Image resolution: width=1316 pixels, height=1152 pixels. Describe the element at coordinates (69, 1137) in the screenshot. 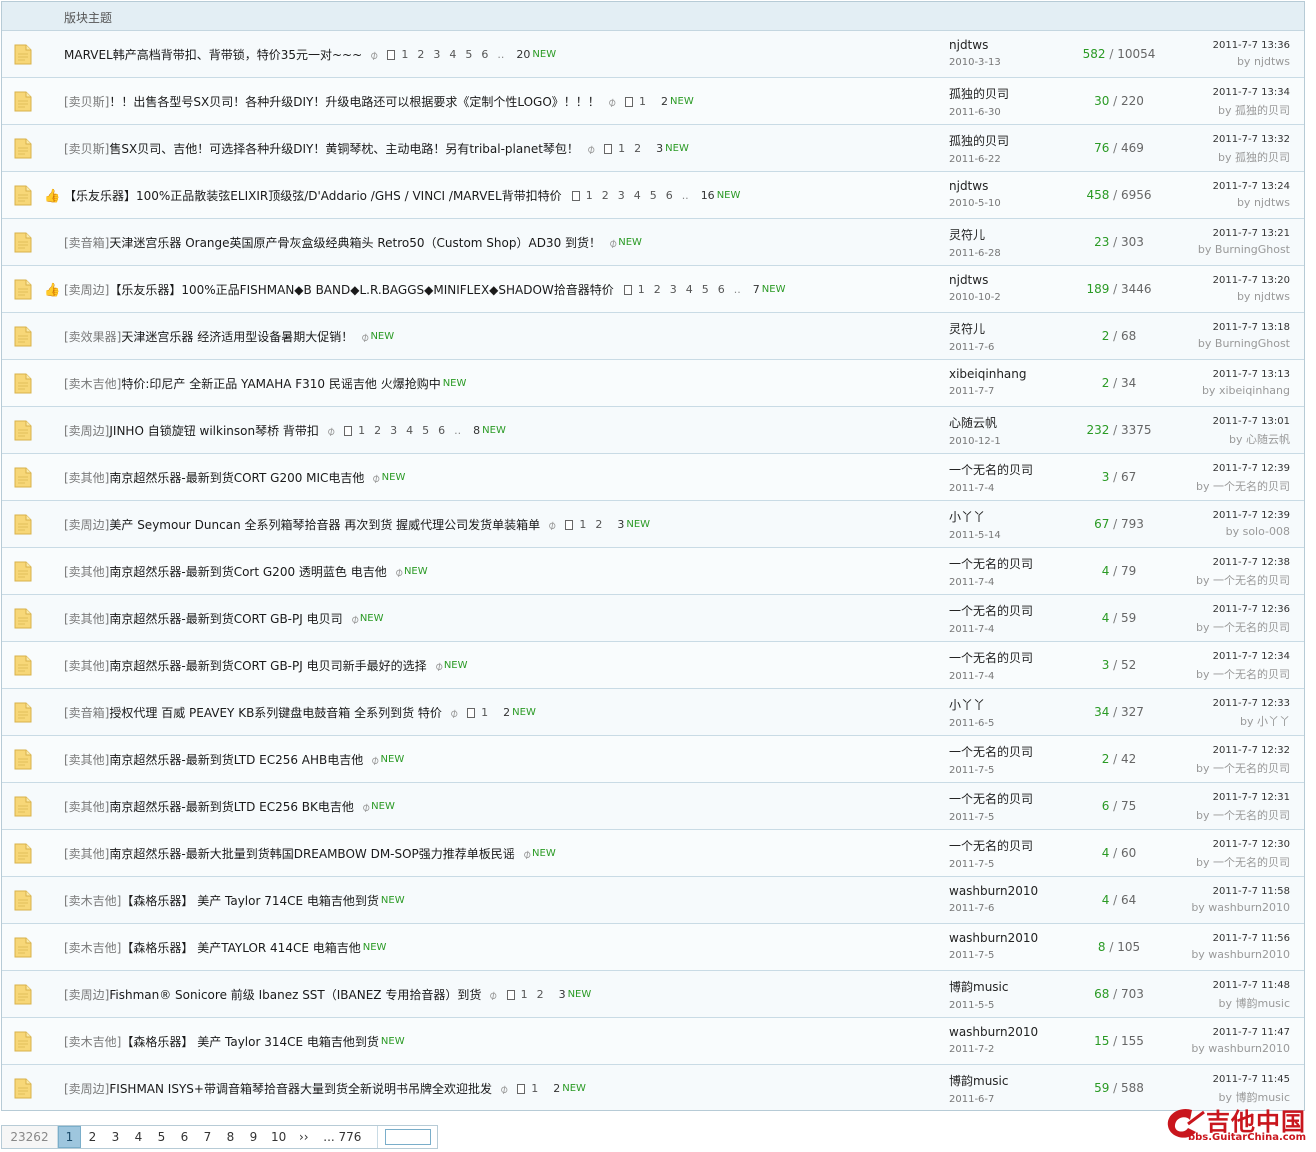

I see `page-current: 1` at that location.